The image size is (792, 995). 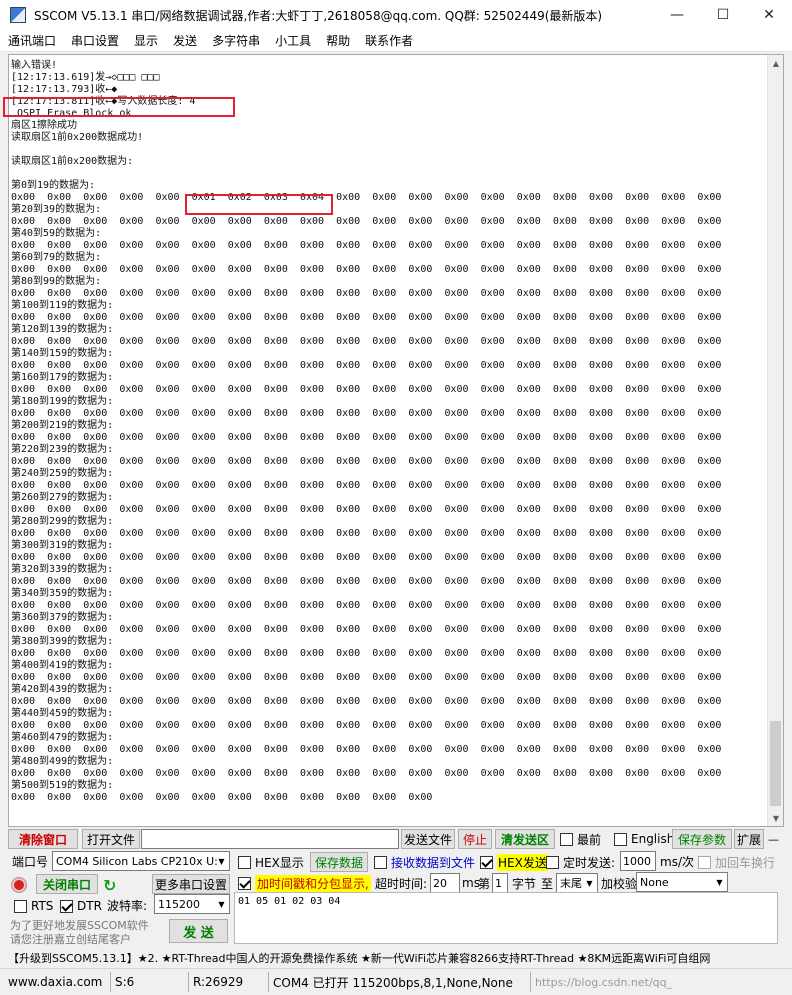 What do you see at coordinates (62, 497) in the screenshot?
I see `terminal-row-header: 第260到279的数据为:` at bounding box center [62, 497].